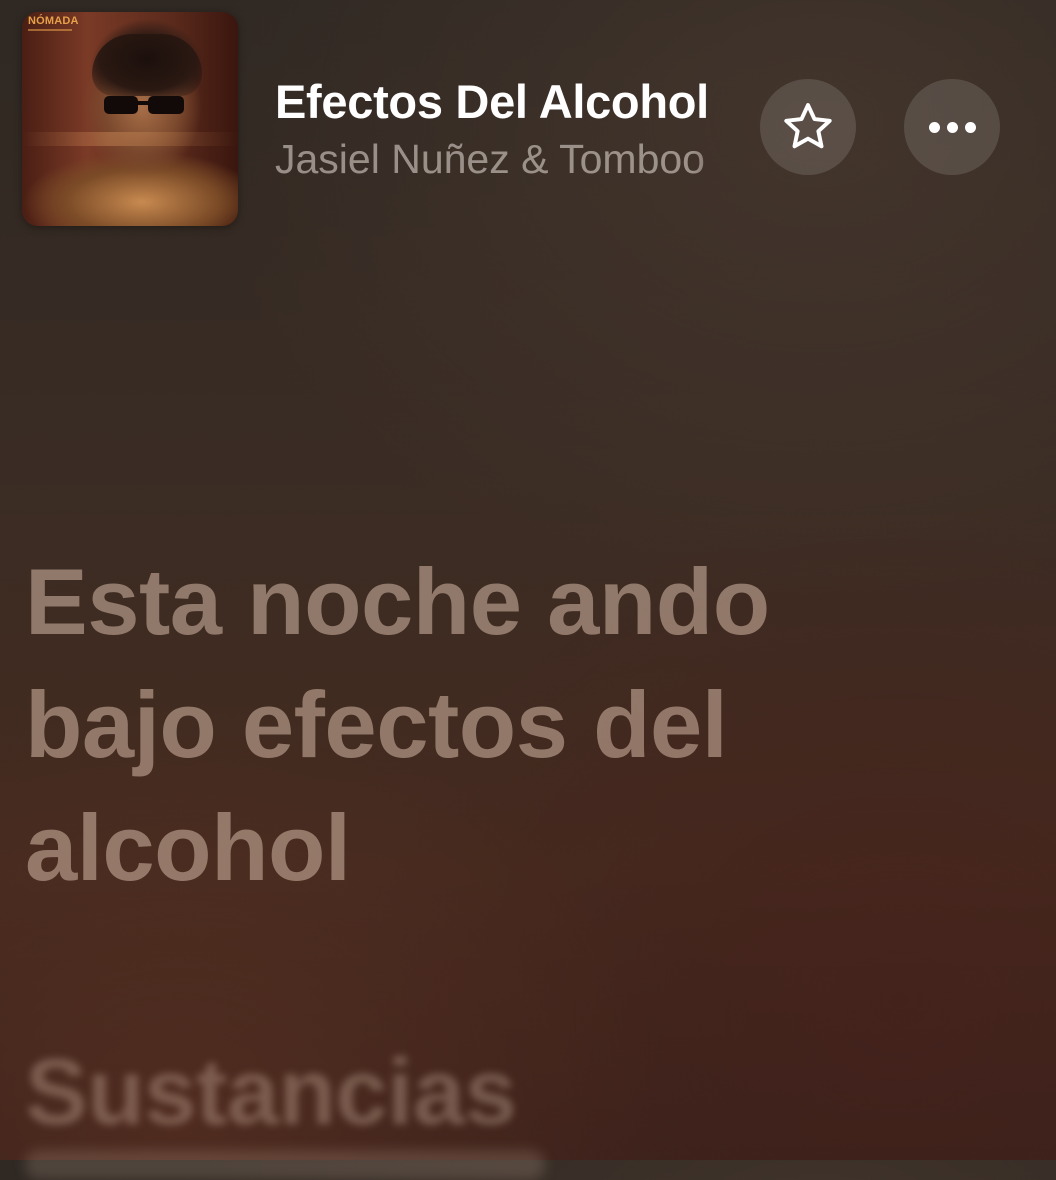 Image resolution: width=1056 pixels, height=1180 pixels. Describe the element at coordinates (130, 119) in the screenshot. I see `album-artwork: NÓMADA` at that location.